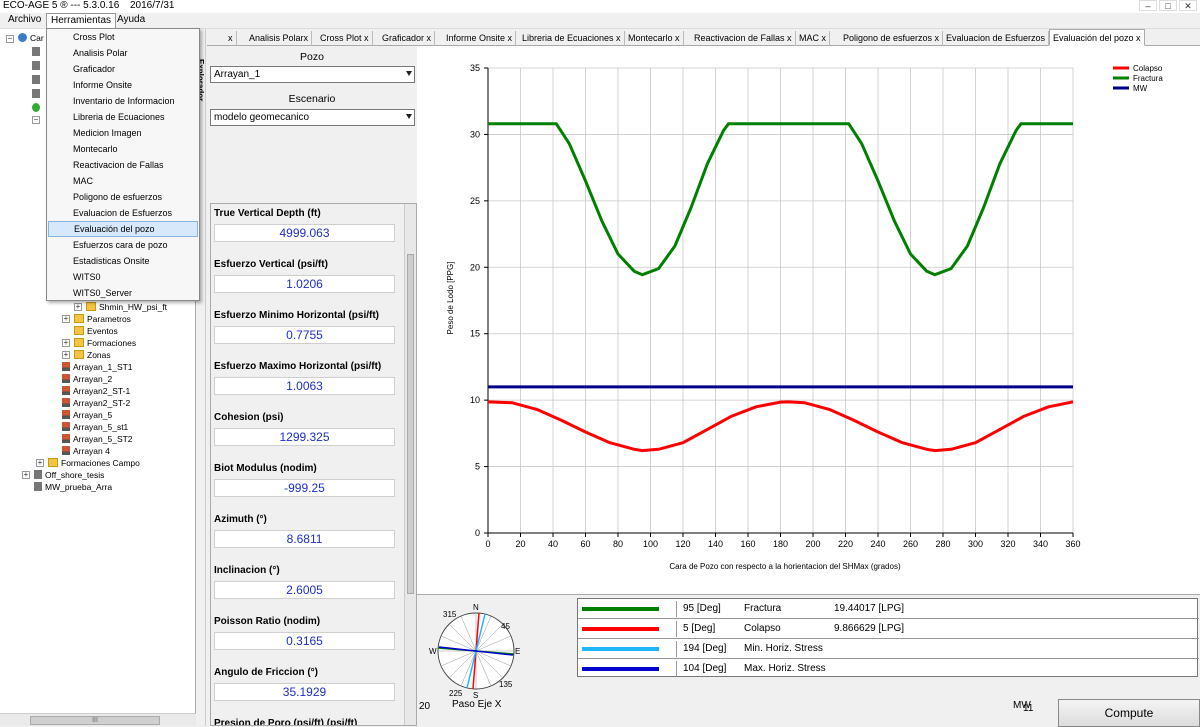 This screenshot has width=1200, height=727. What do you see at coordinates (1097, 37) in the screenshot?
I see `tab-evaluacion-pozo: Evaluación del pozo x` at bounding box center [1097, 37].